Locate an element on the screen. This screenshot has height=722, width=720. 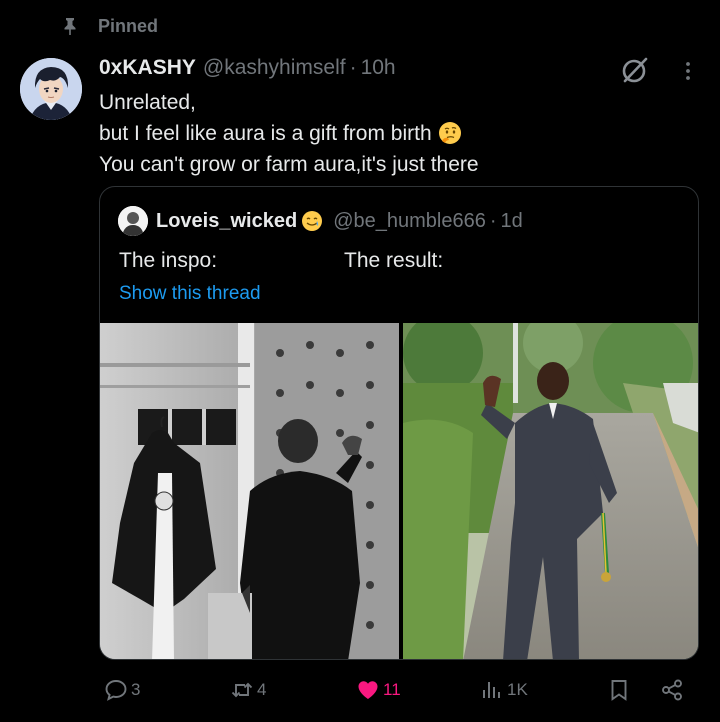
reply-count: 3 is located at coordinates (136, 689).